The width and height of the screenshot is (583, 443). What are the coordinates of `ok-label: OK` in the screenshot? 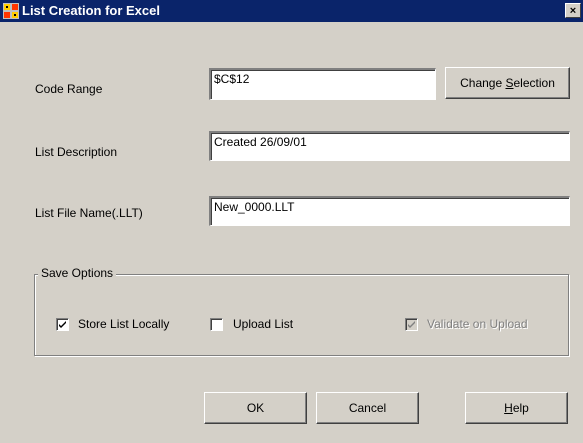 It's located at (255, 408).